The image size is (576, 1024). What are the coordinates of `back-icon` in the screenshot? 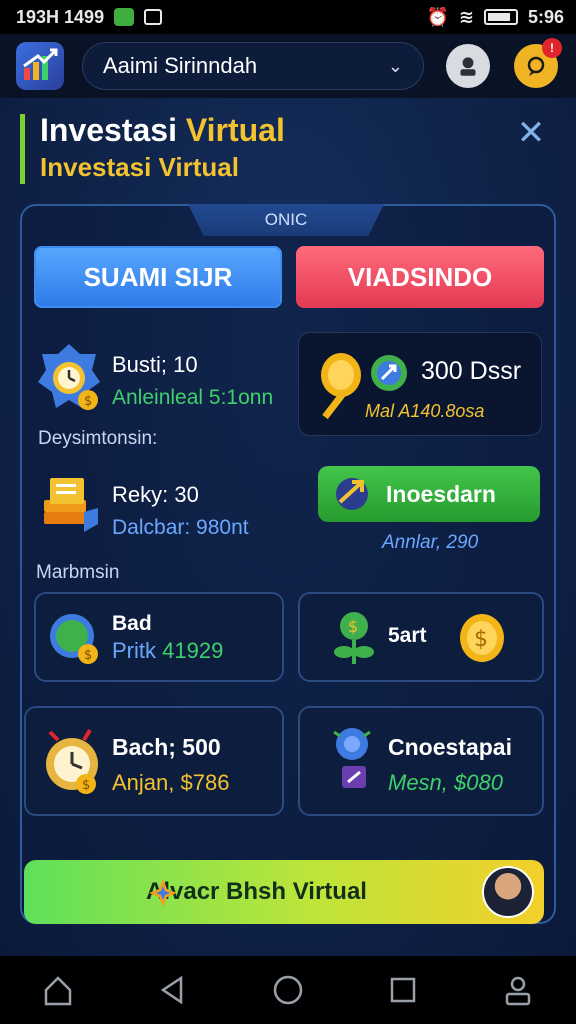 It's located at (171, 990).